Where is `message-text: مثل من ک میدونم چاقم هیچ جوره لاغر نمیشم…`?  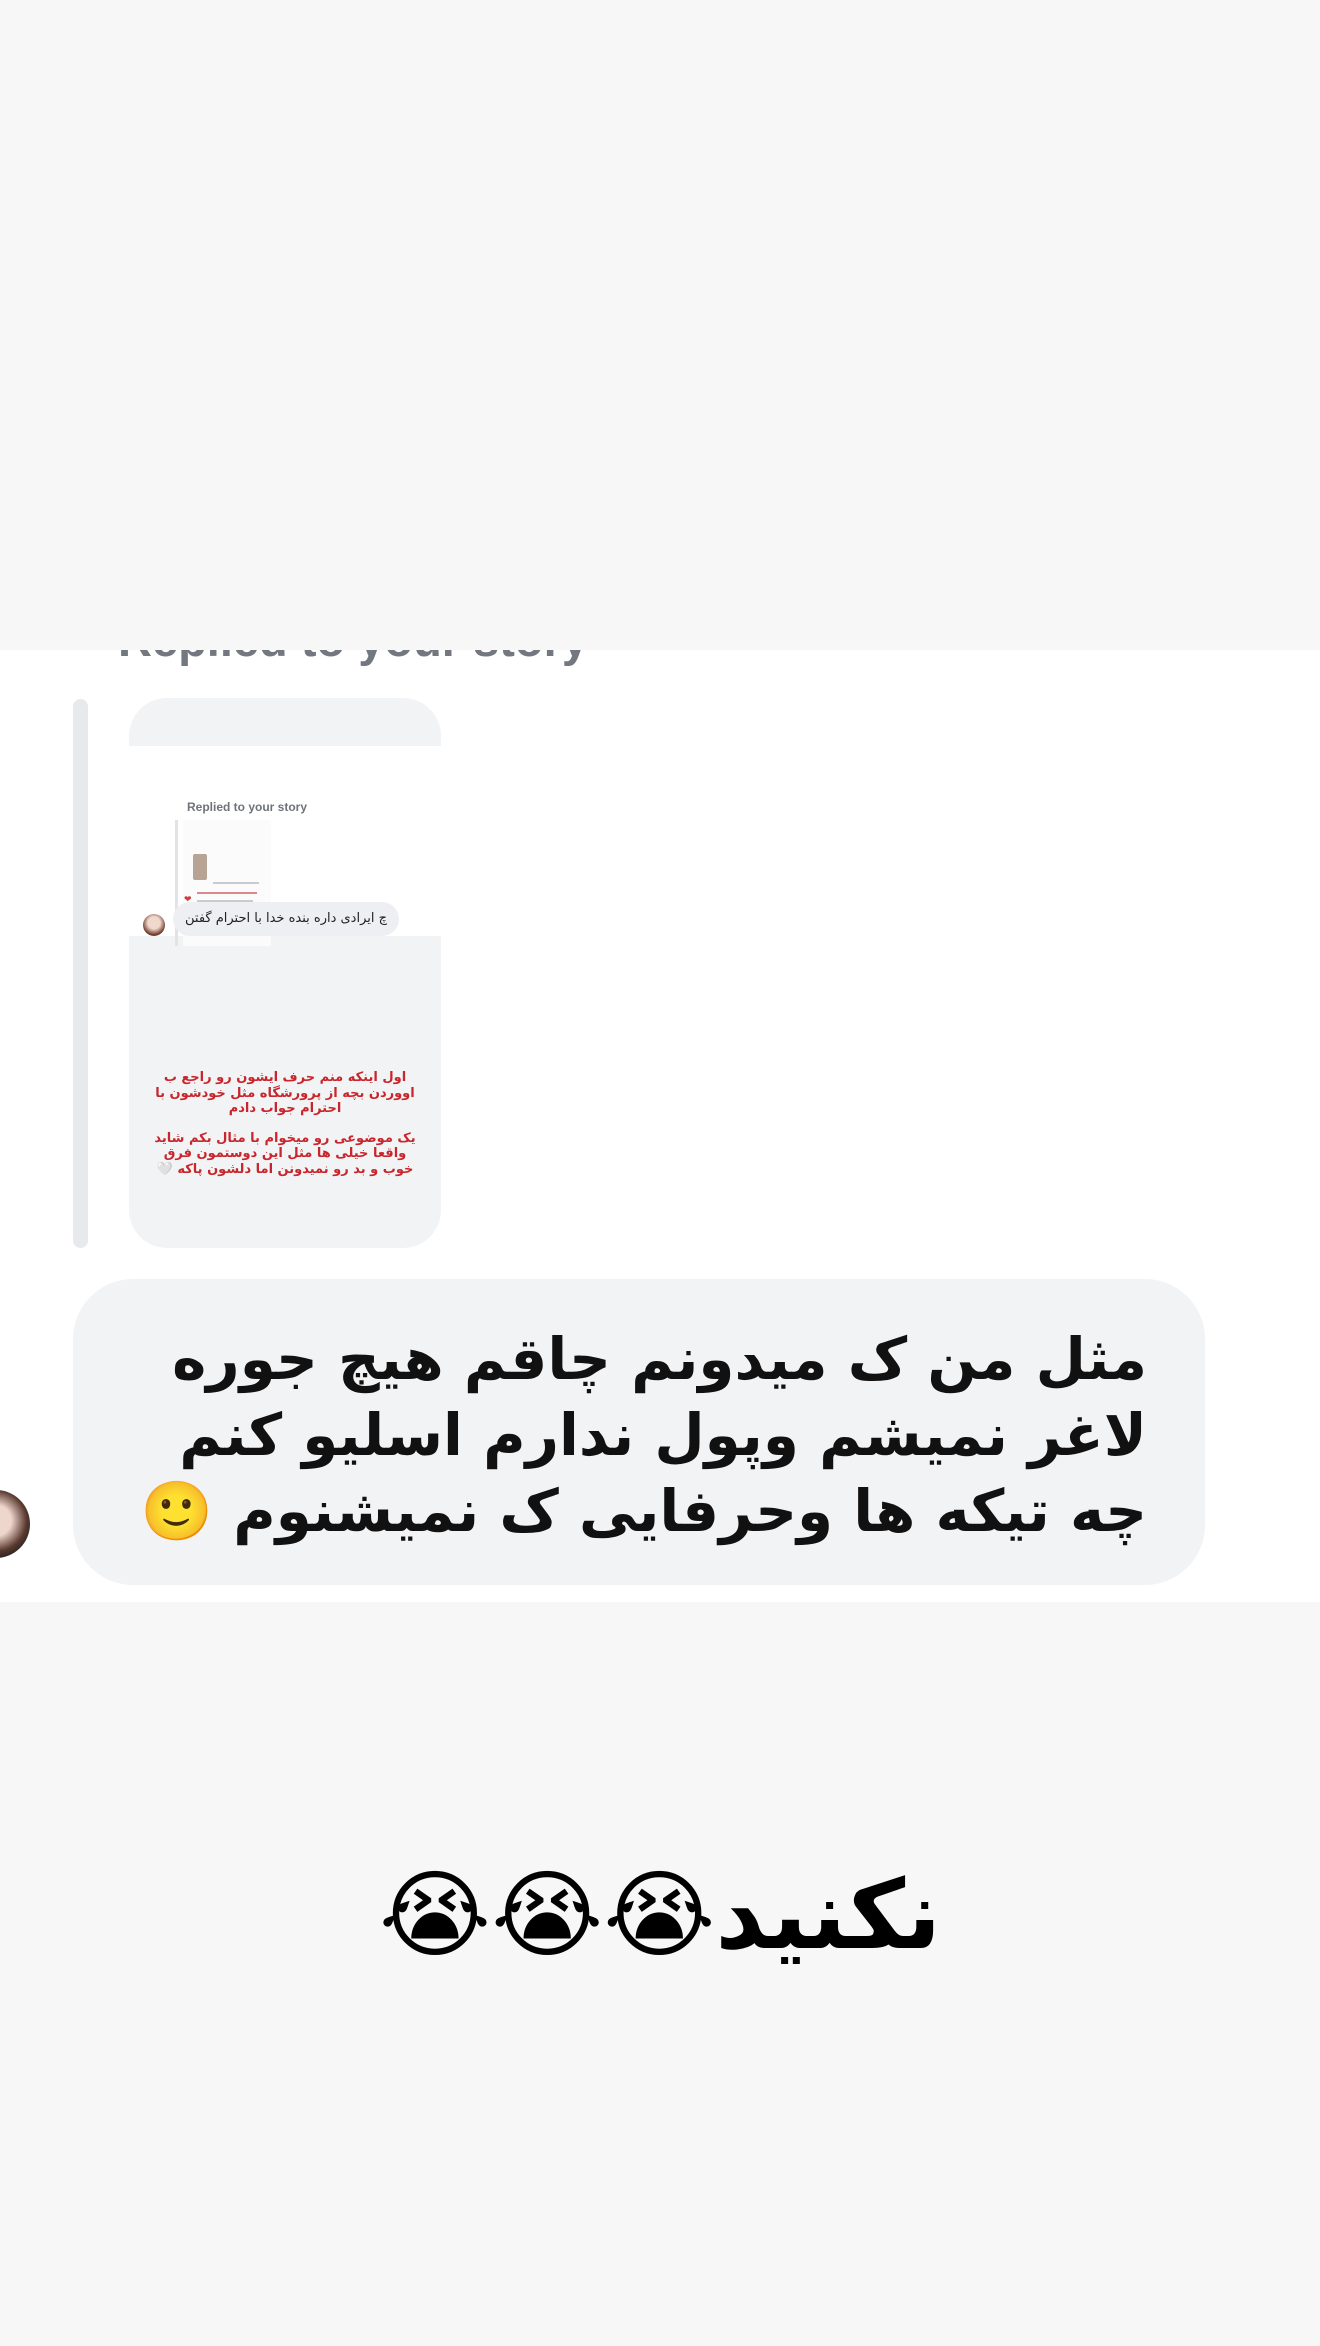 message-text: مثل من ک میدونم چاقم هیچ جوره لاغر نمیشم… is located at coordinates (643, 1435).